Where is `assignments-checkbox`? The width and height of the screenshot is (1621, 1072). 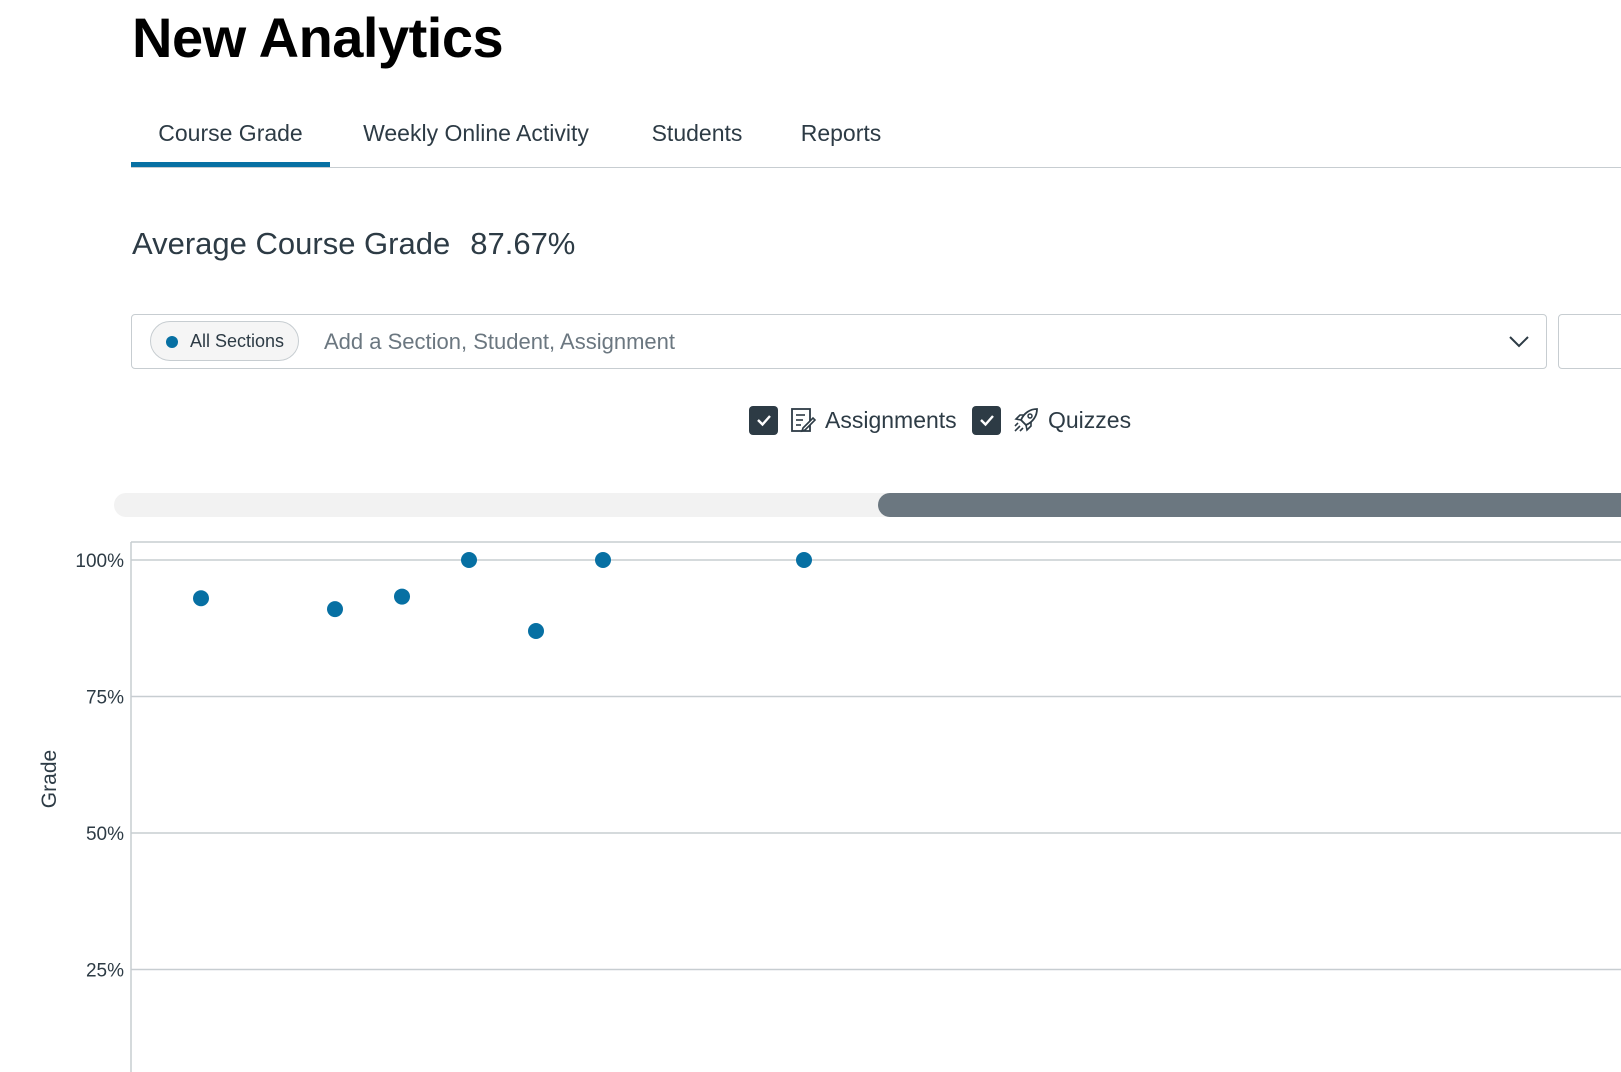 assignments-checkbox is located at coordinates (763, 420).